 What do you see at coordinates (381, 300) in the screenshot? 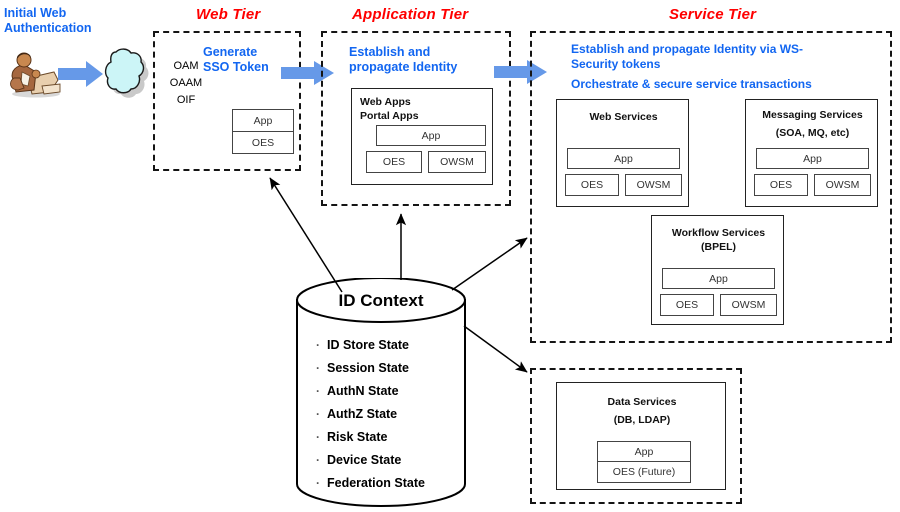
I see `id-context-title: ID Context` at bounding box center [381, 300].